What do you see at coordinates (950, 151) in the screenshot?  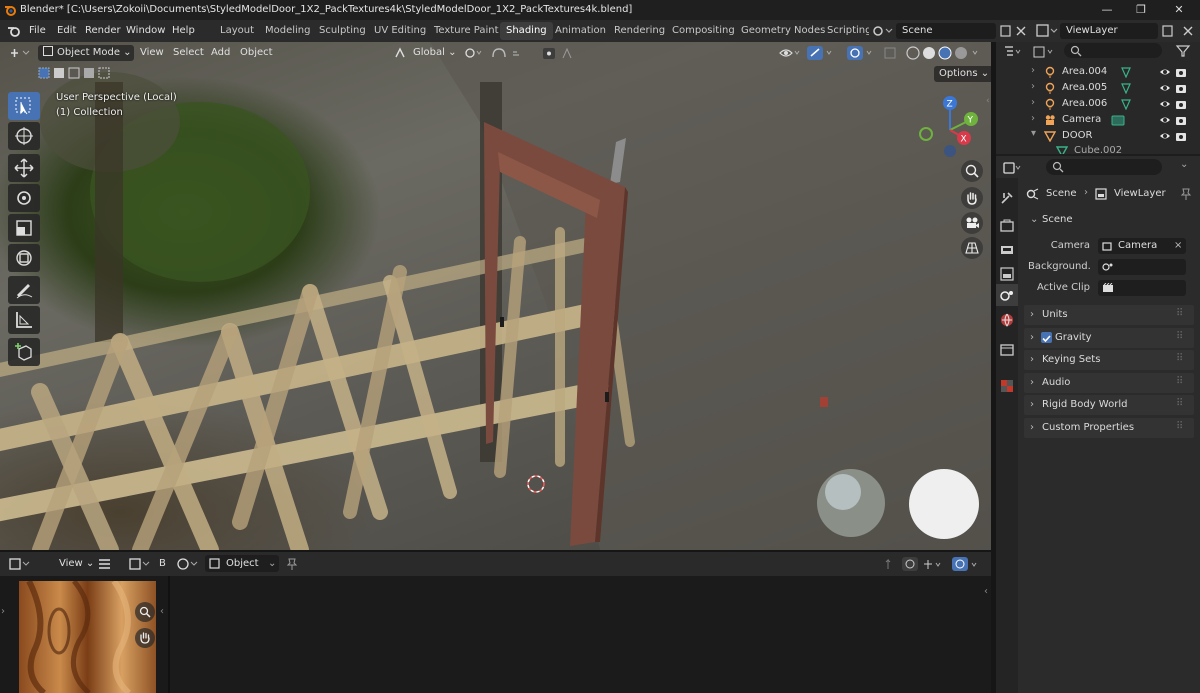 I see `gizmo-neg-z` at bounding box center [950, 151].